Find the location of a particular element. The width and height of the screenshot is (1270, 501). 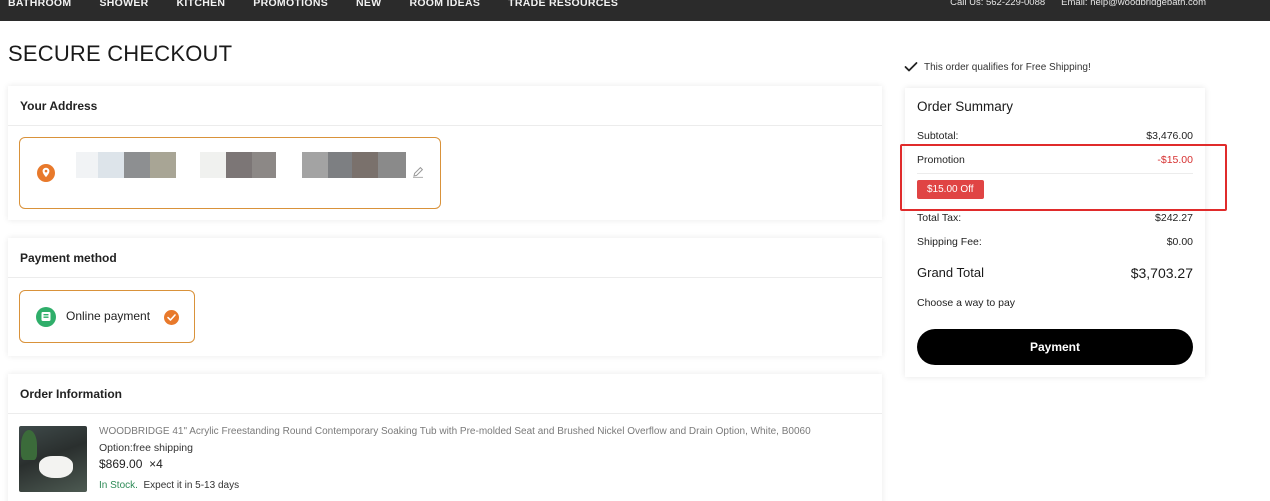

page-title: SECURE CHECKOUT is located at coordinates (120, 53).